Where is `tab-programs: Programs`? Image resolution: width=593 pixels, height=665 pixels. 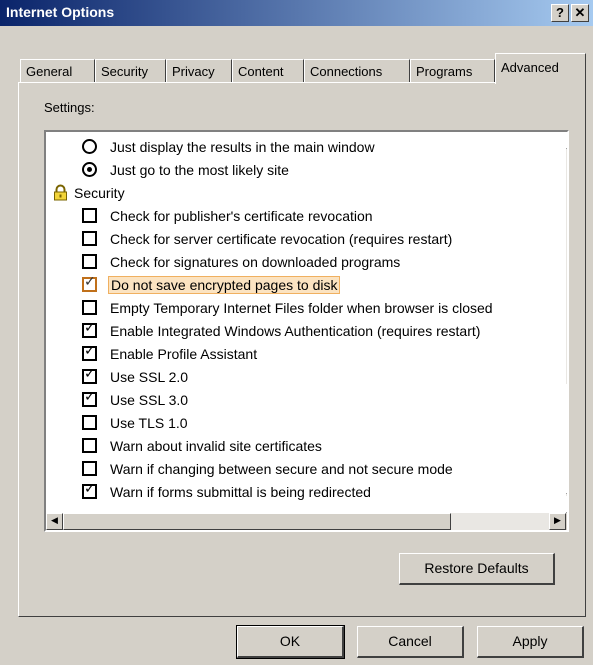 tab-programs: Programs is located at coordinates (452, 71).